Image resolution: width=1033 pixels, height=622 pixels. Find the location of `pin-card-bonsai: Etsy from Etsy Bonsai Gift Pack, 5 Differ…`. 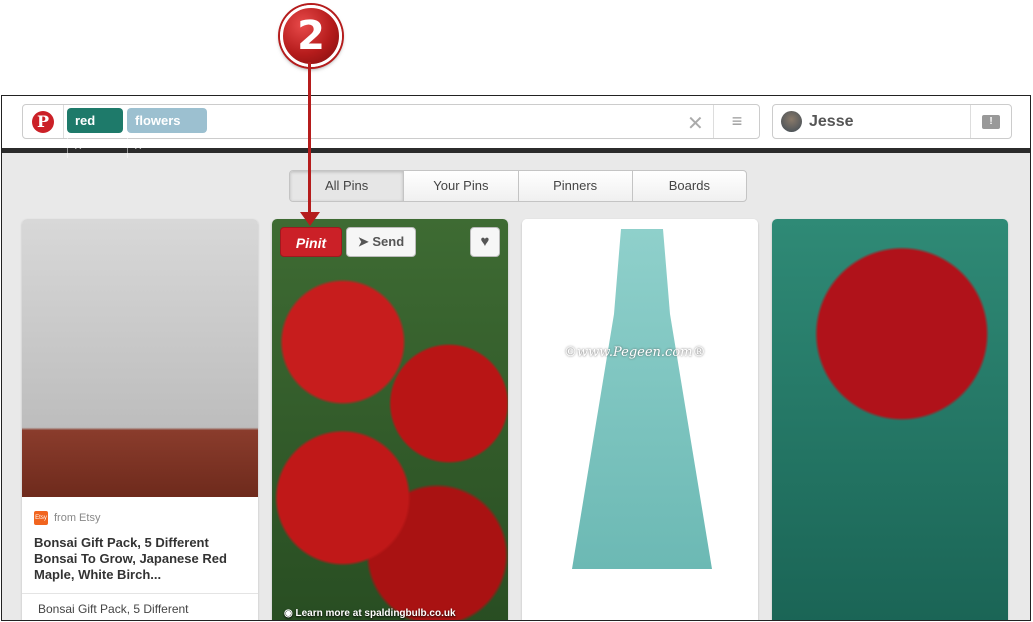

pin-card-bonsai: Etsy from Etsy Bonsai Gift Pack, 5 Differ… is located at coordinates (140, 419).